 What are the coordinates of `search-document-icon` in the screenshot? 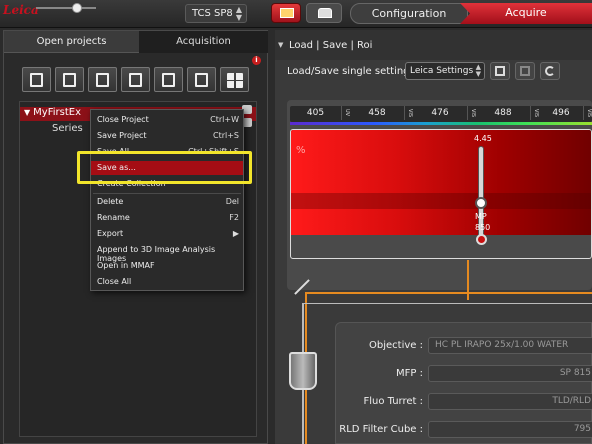 It's located at (201, 80).